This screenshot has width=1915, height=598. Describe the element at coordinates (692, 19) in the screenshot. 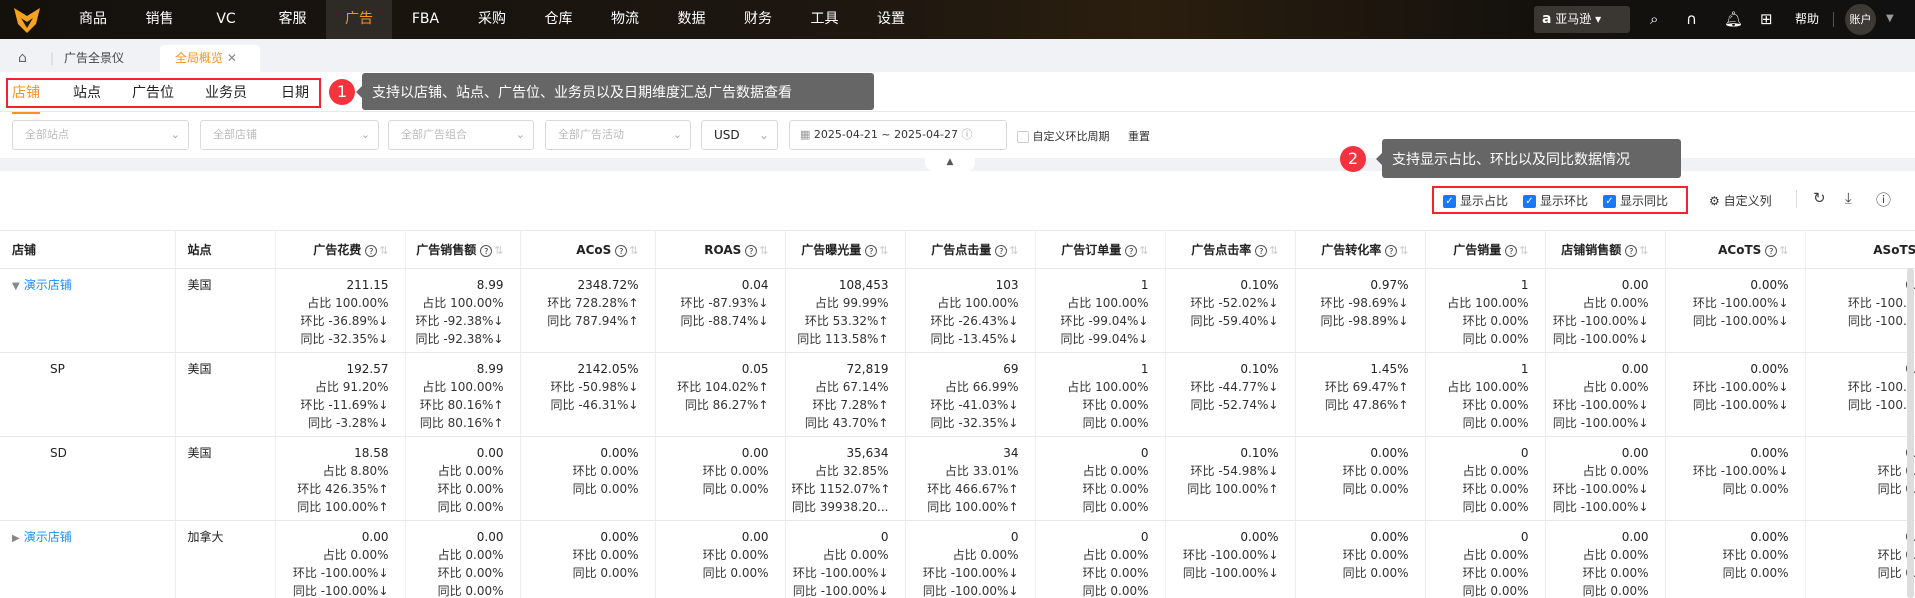

I see `nav-item: 数据` at that location.